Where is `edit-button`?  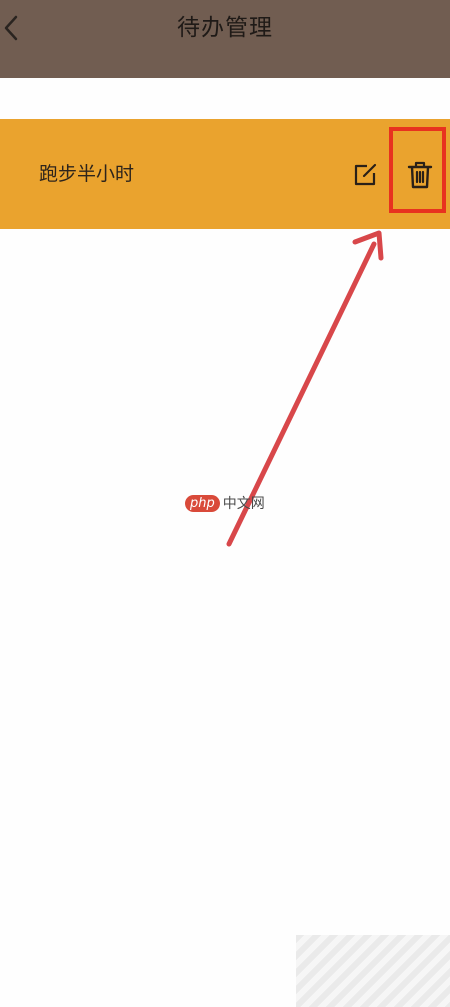 edit-button is located at coordinates (365, 175).